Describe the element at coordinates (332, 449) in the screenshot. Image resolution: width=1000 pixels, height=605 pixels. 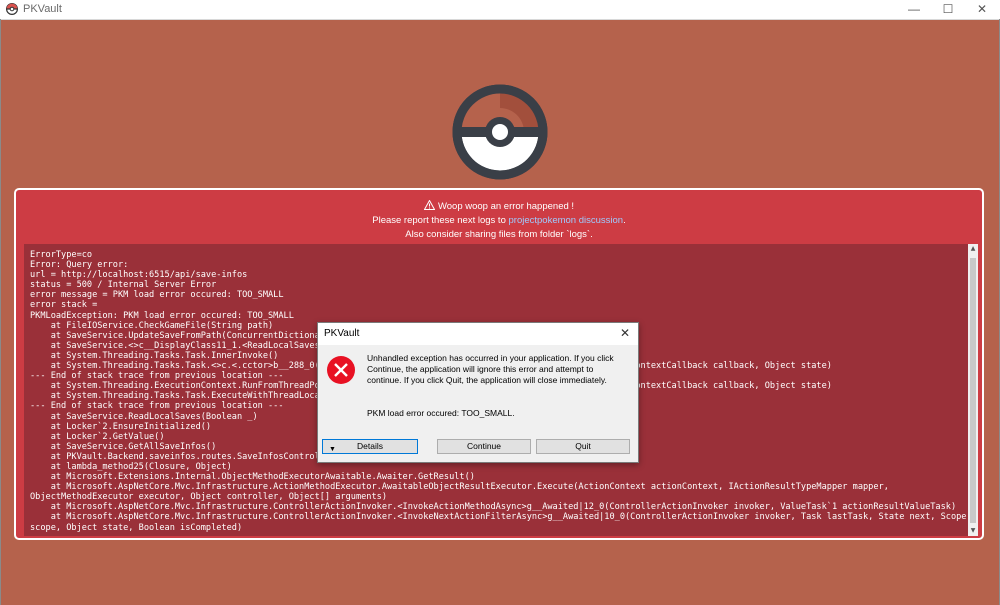
I see `chevron-down-icon: ▼` at that location.